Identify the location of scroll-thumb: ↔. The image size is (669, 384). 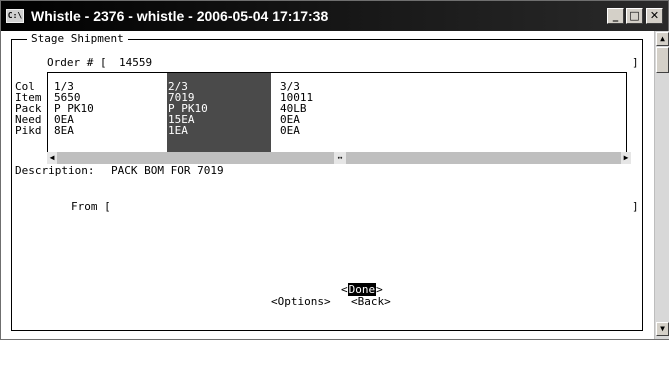
(340, 158).